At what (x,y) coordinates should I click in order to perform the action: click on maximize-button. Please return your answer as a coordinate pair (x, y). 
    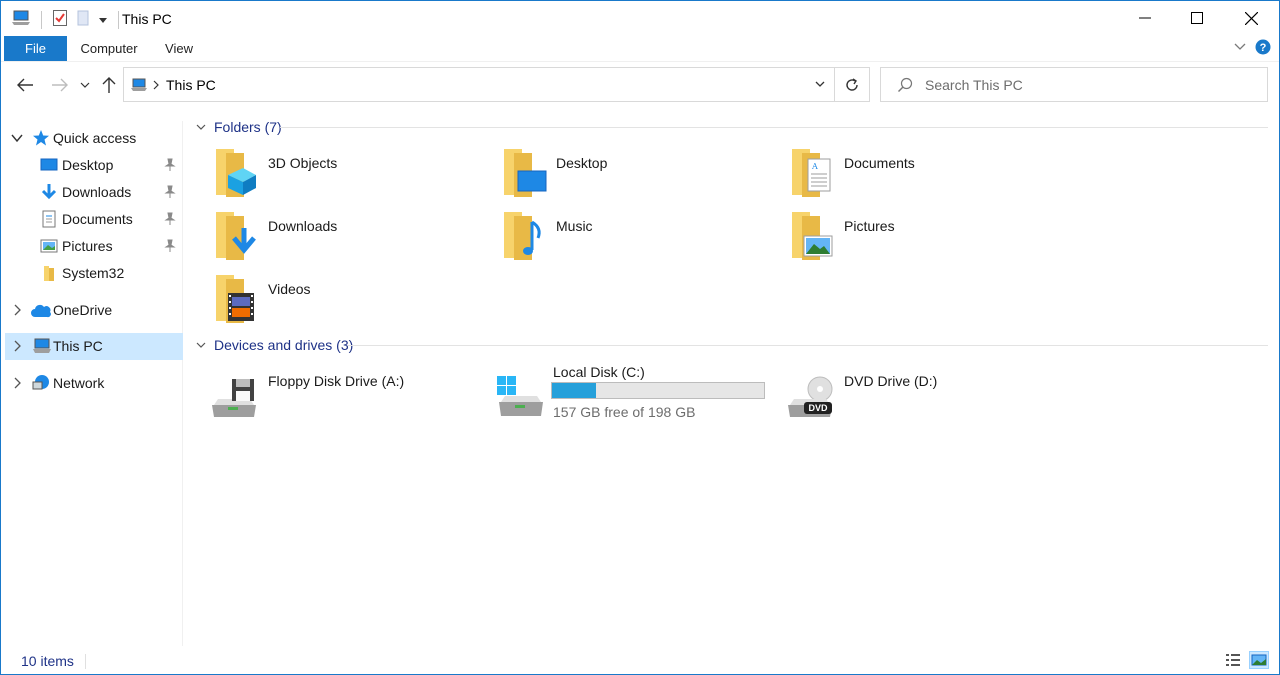
    Looking at the image, I should click on (1197, 18).